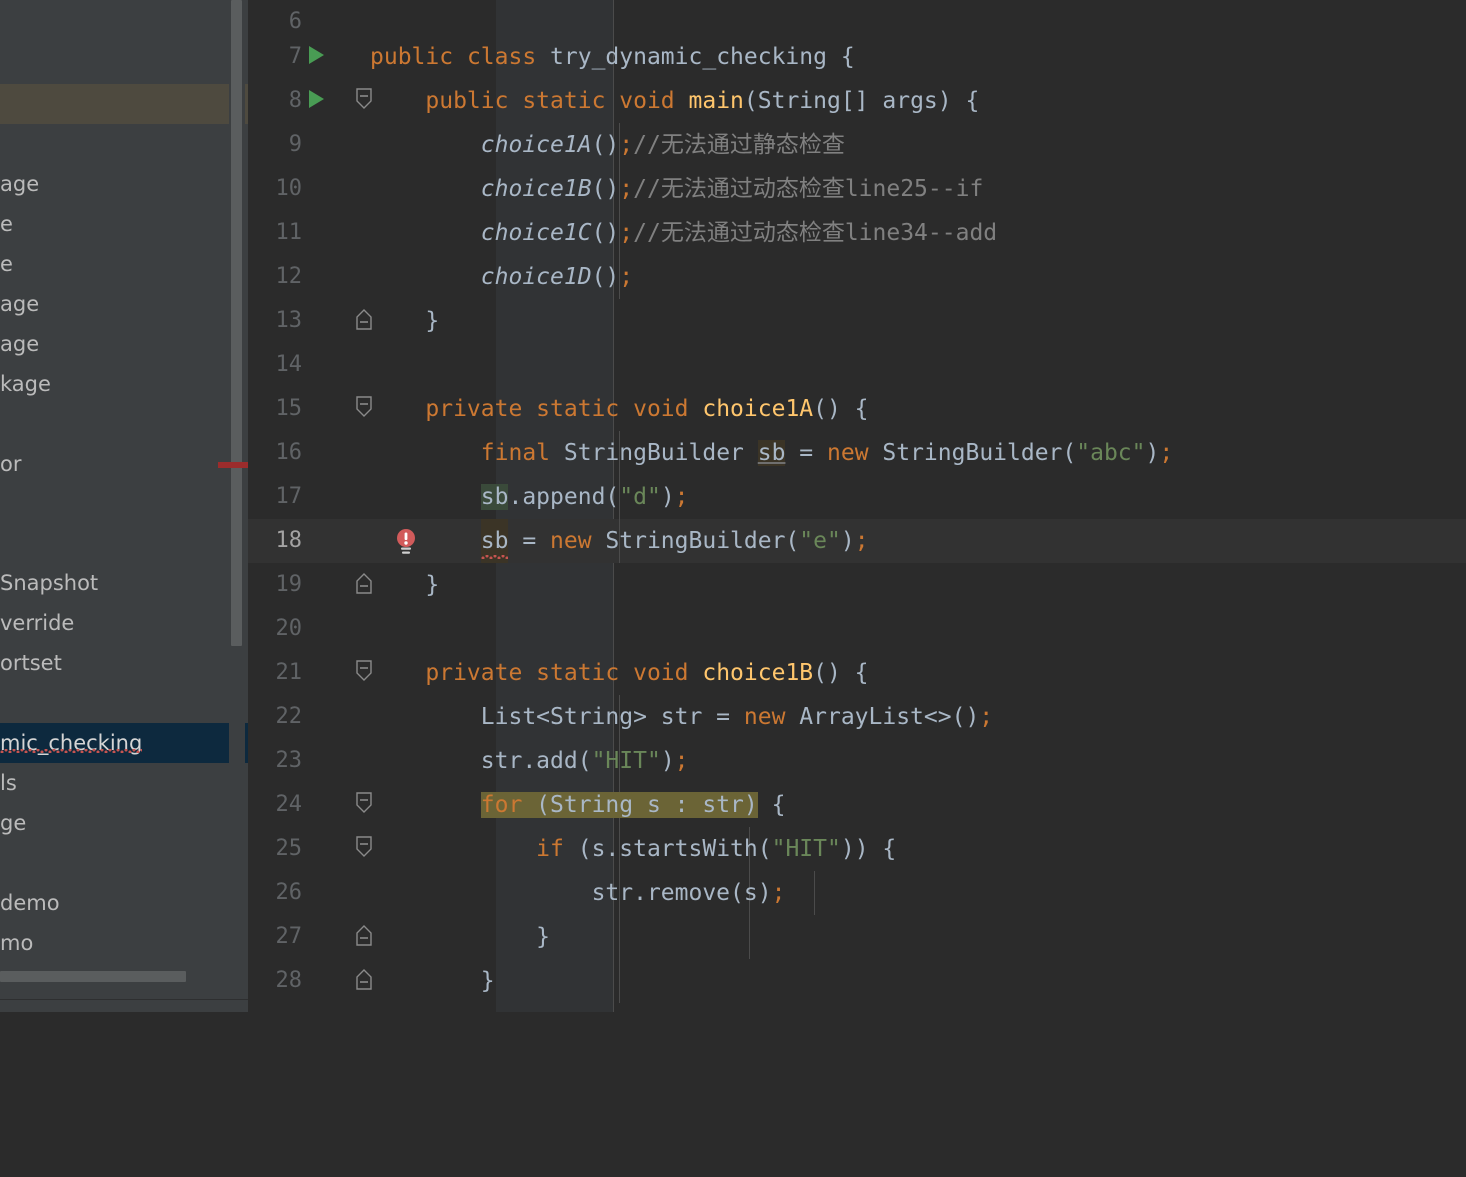 The width and height of the screenshot is (1466, 1177). I want to click on project-tree-item: Snapshot, so click(124, 583).